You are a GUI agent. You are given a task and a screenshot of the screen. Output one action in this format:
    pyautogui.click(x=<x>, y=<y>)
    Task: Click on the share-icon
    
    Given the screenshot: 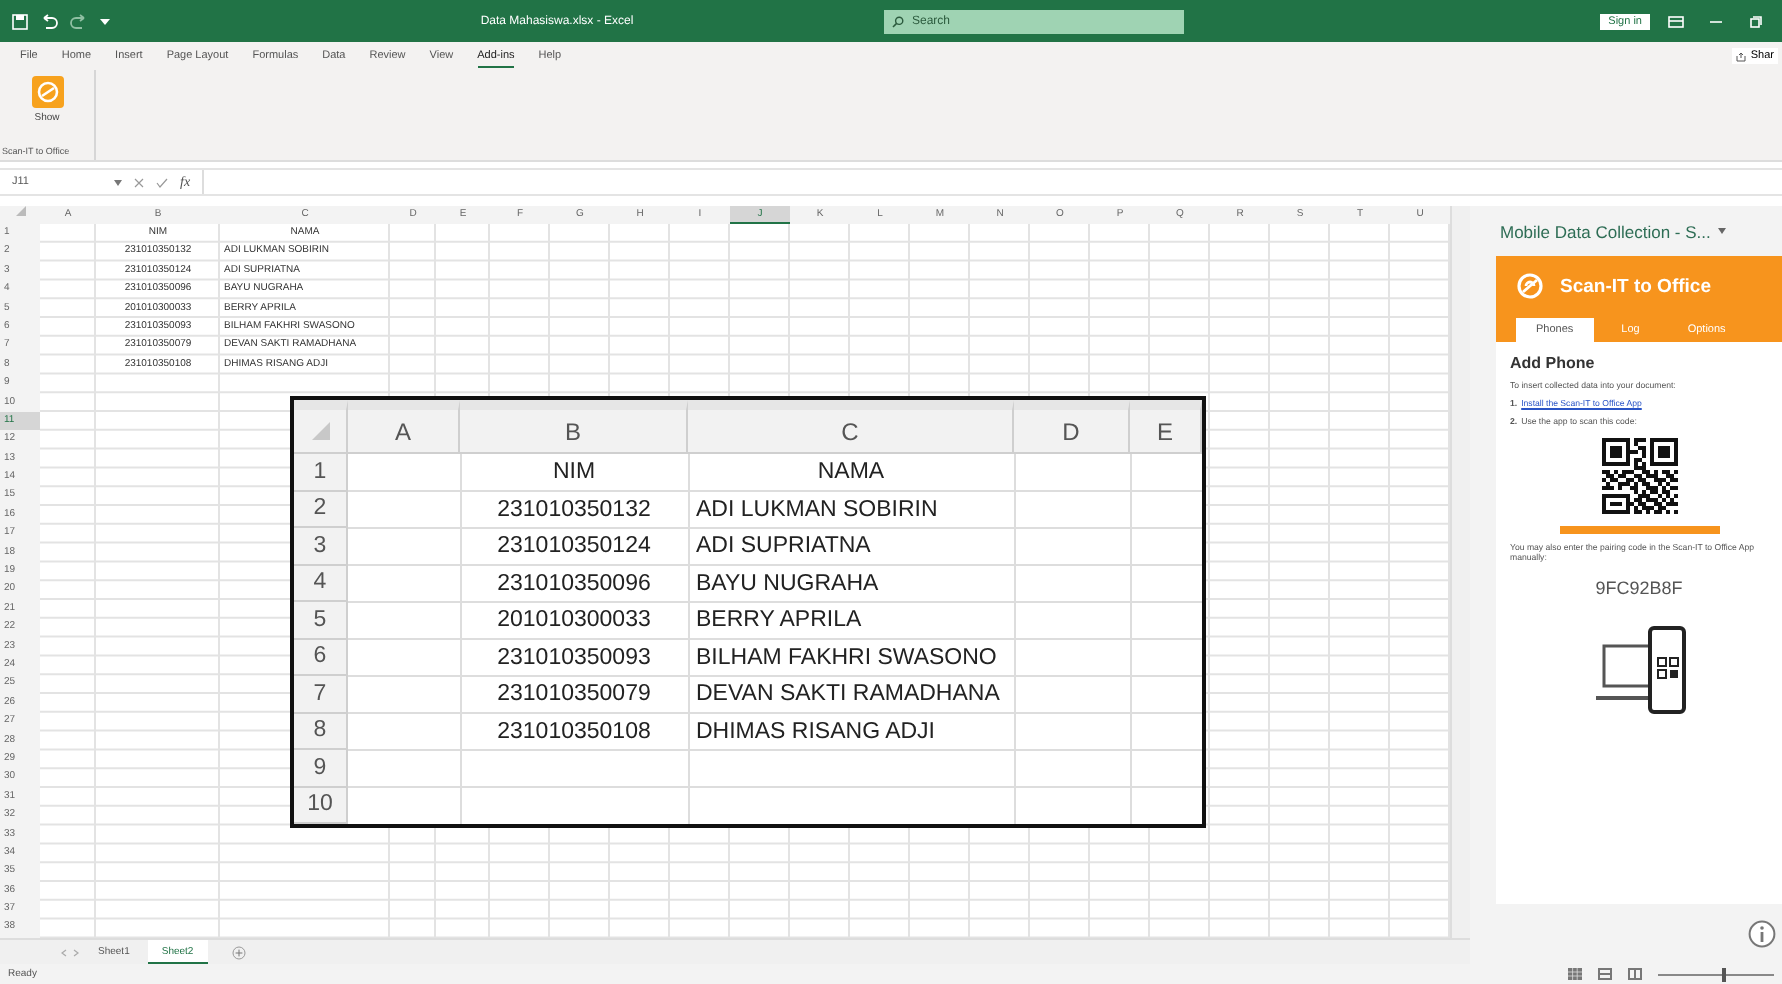 What is the action you would take?
    pyautogui.click(x=1741, y=56)
    